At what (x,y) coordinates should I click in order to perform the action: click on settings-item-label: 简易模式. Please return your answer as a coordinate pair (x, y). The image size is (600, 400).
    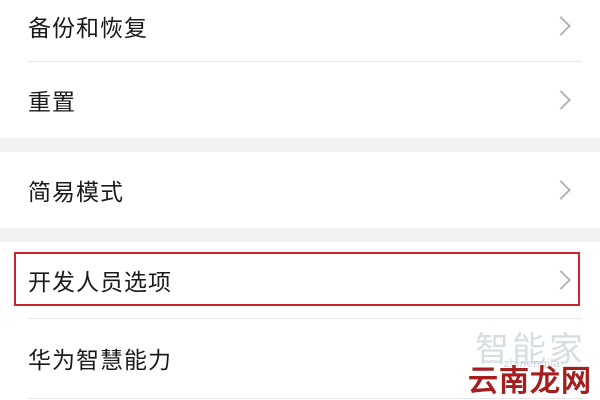
    Looking at the image, I should click on (76, 193).